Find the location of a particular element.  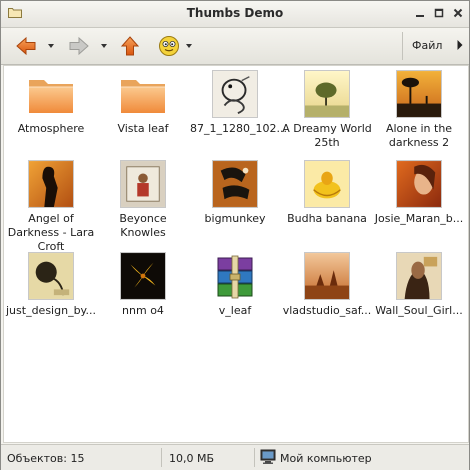

image-item-a-dreamy-world: A Dreamy World 25th is located at coordinates (327, 114).